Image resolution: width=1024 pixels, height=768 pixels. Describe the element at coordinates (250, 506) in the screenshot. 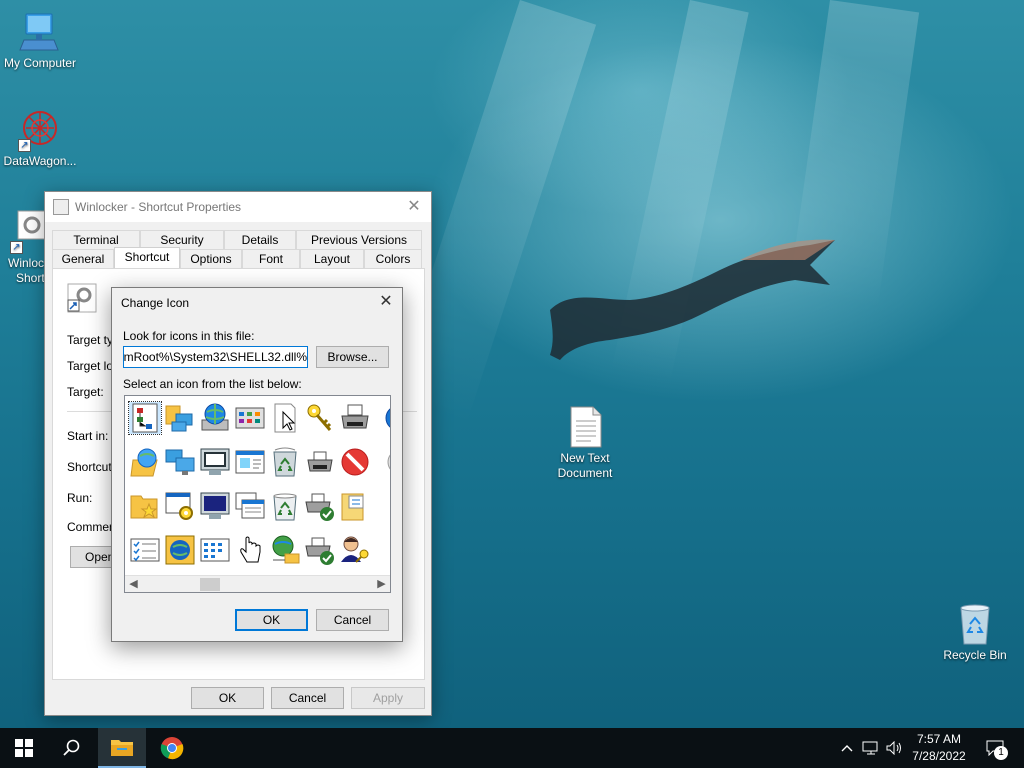

I see `windows-cascade-icon` at that location.